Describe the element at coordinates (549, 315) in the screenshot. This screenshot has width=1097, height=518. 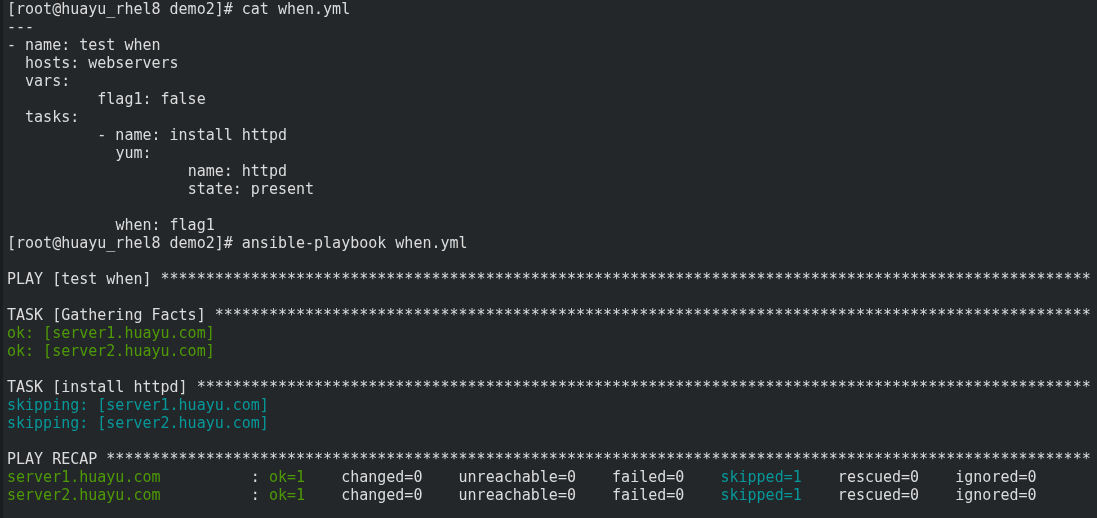
I see `output-line: TASK [Gathering Facts] *************************************************************************************************` at that location.